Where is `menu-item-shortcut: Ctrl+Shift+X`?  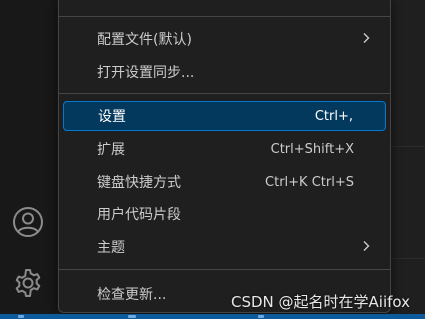 menu-item-shortcut: Ctrl+Shift+X is located at coordinates (312, 149).